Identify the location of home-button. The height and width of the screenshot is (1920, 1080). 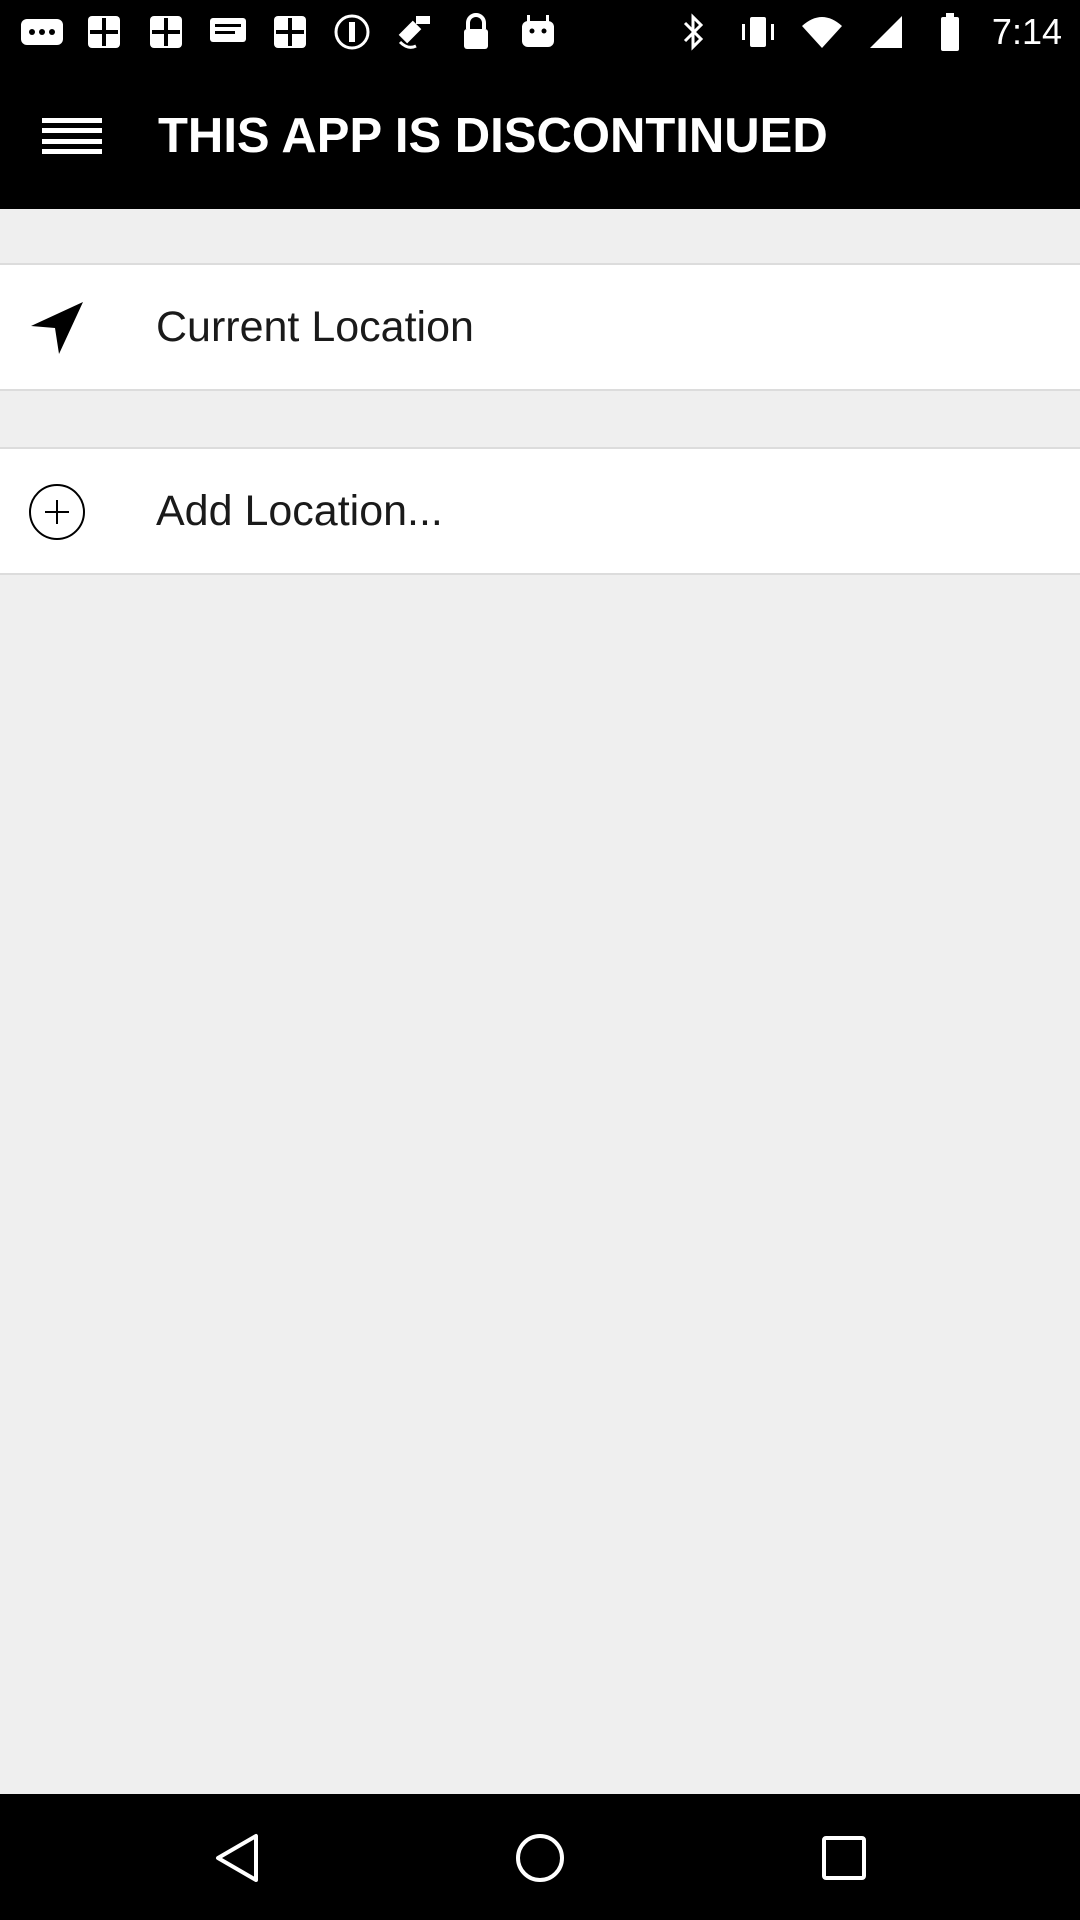
(540, 1858).